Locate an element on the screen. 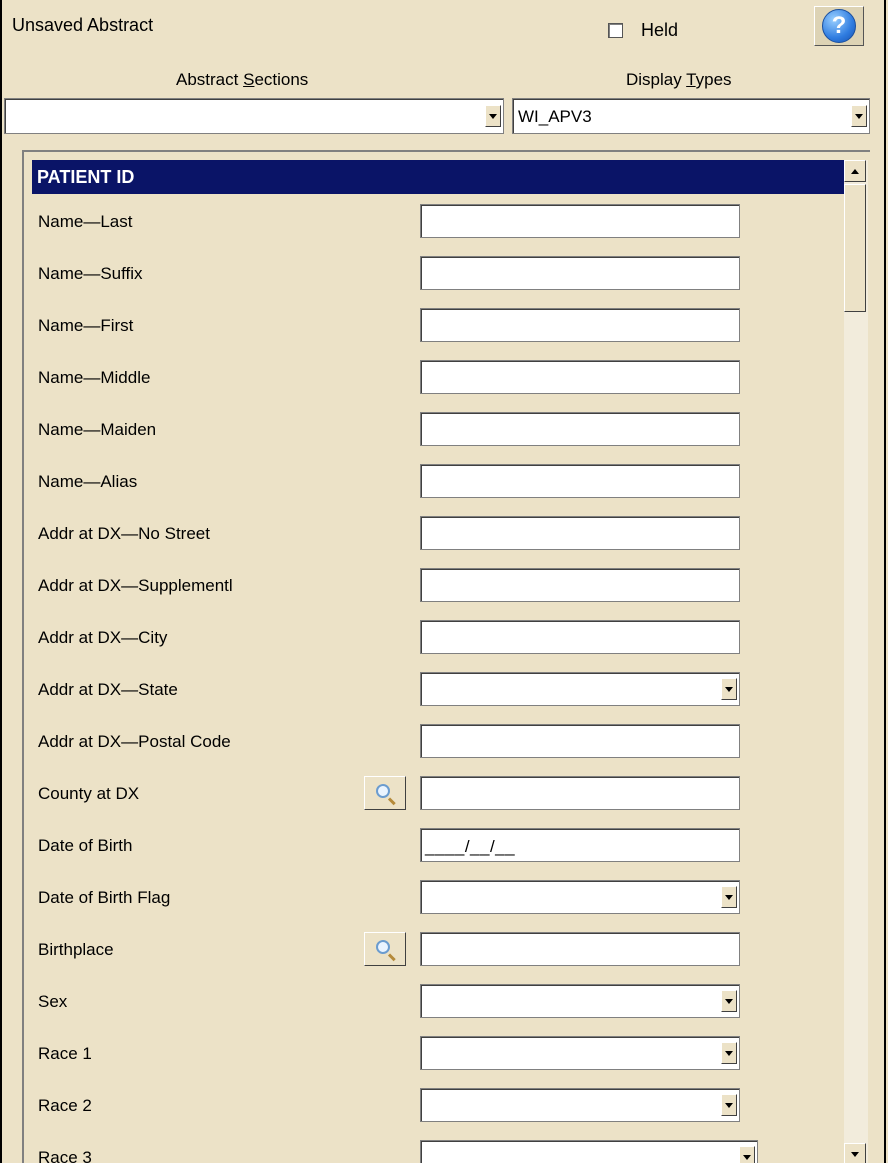 Image resolution: width=888 pixels, height=1163 pixels. field-row-name-maiden: Name—Maiden is located at coordinates (434, 430).